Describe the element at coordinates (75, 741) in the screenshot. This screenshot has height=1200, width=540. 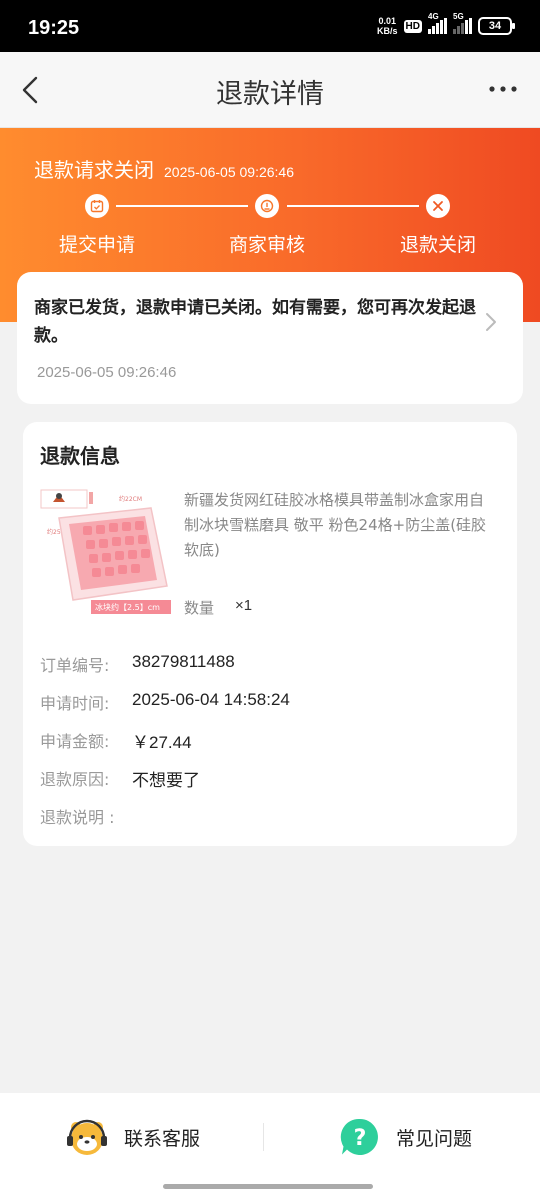
I see `row-key: 申请金额:` at that location.